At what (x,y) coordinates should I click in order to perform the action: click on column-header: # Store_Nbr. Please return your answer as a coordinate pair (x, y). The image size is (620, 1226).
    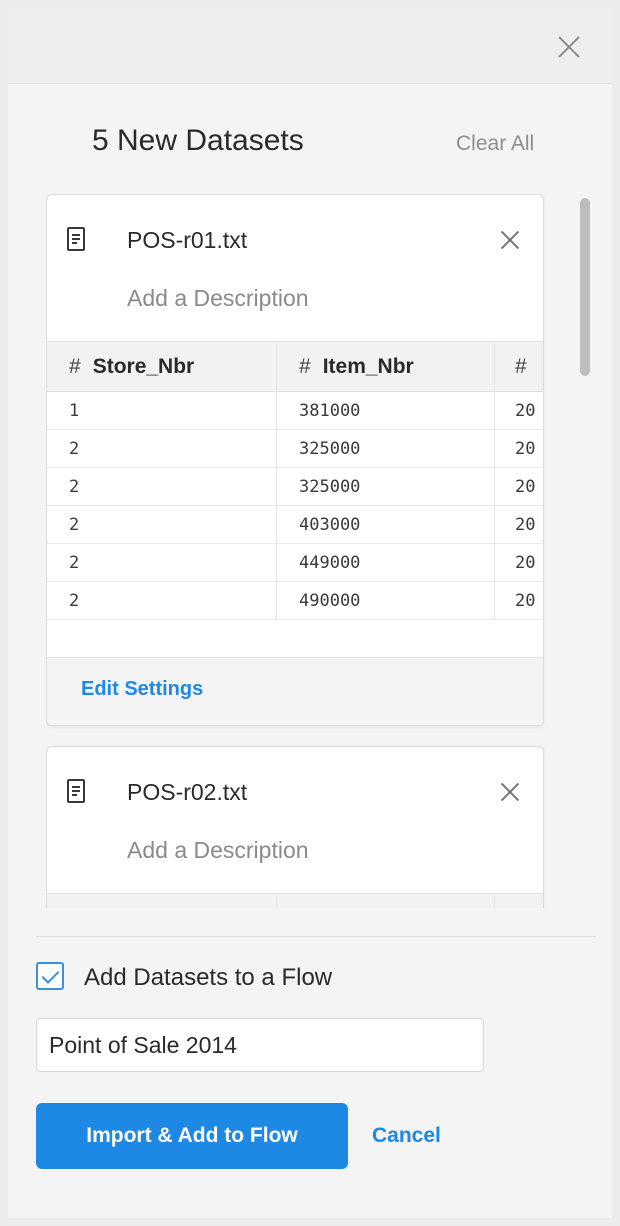
    Looking at the image, I should click on (162, 366).